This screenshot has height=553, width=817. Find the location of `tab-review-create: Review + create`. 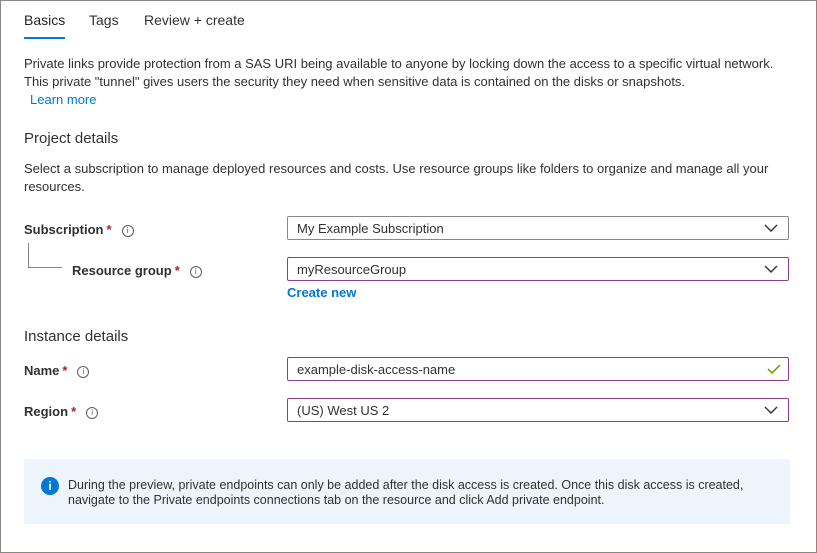

tab-review-create: Review + create is located at coordinates (194, 20).